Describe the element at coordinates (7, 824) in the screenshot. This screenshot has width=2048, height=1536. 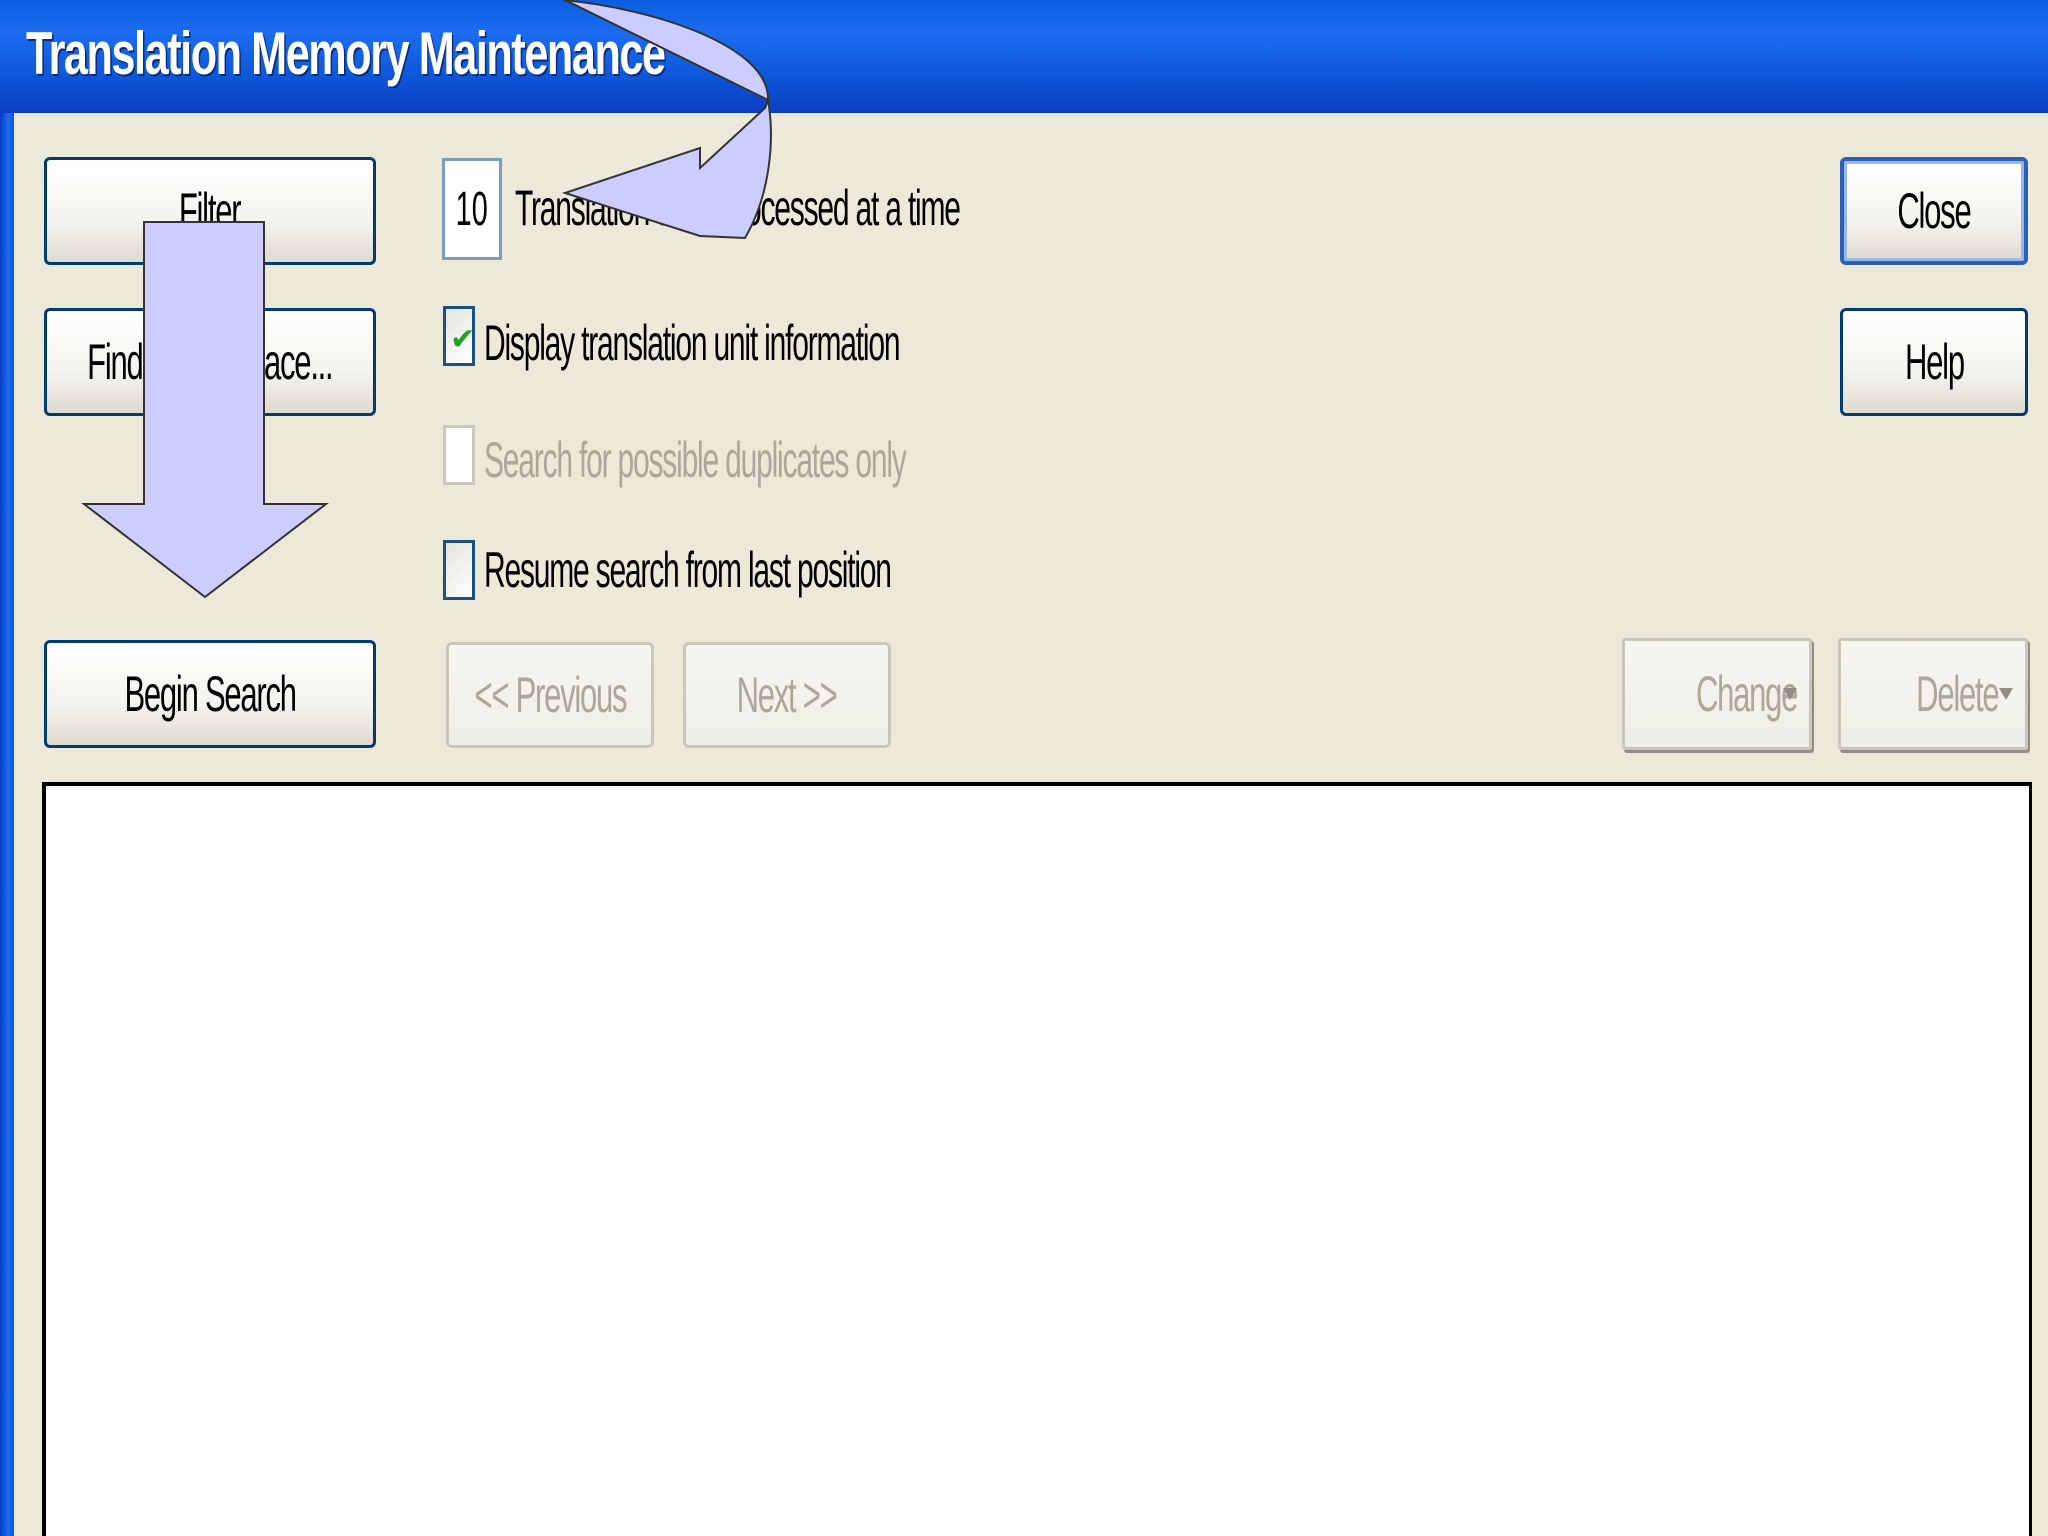
I see `window-left-border` at that location.